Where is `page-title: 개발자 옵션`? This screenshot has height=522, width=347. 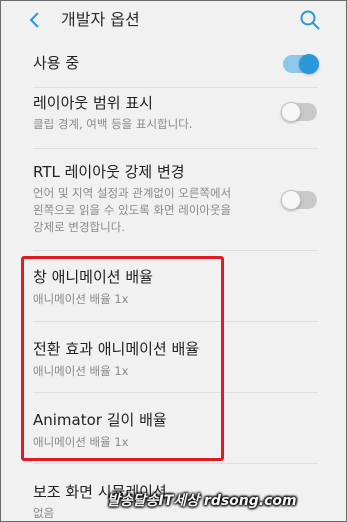
page-title: 개발자 옵션 is located at coordinates (100, 19).